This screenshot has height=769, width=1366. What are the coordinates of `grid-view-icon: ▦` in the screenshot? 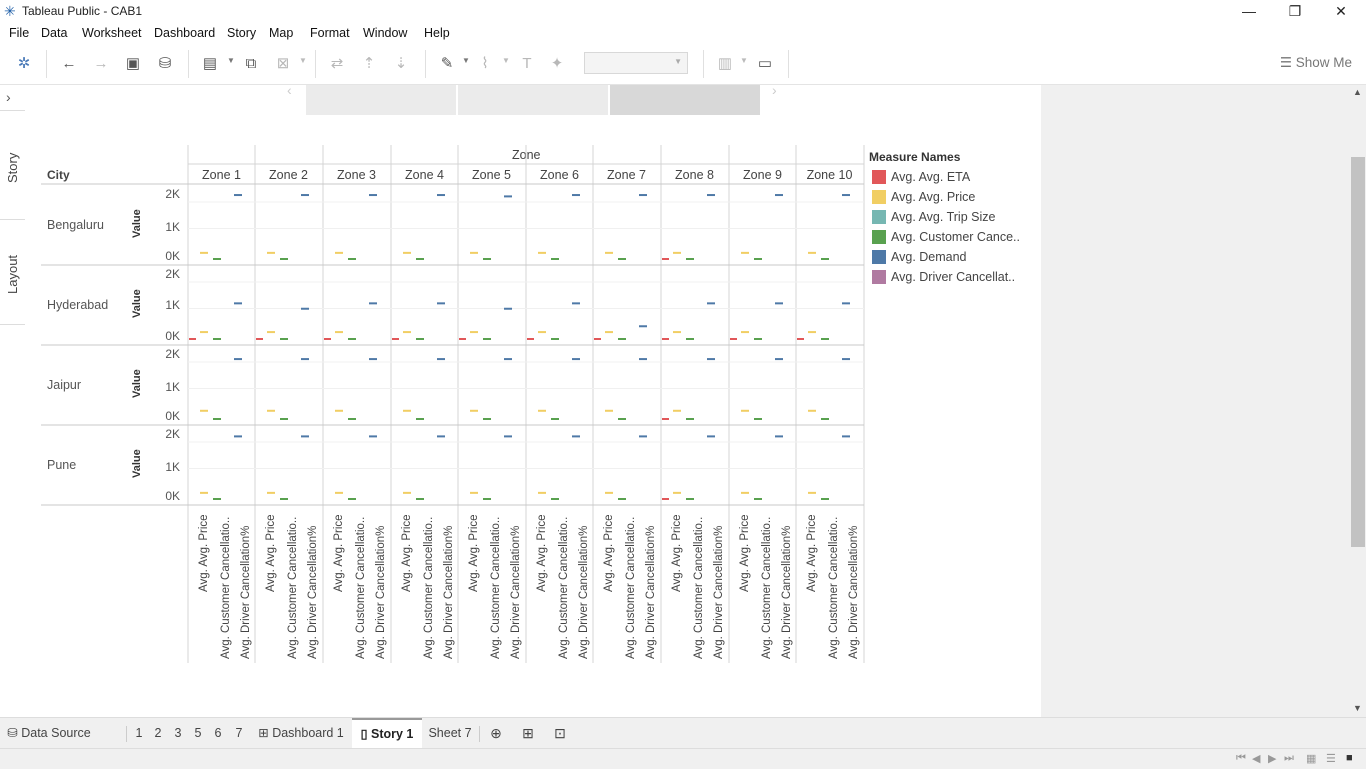 It's located at (1311, 758).